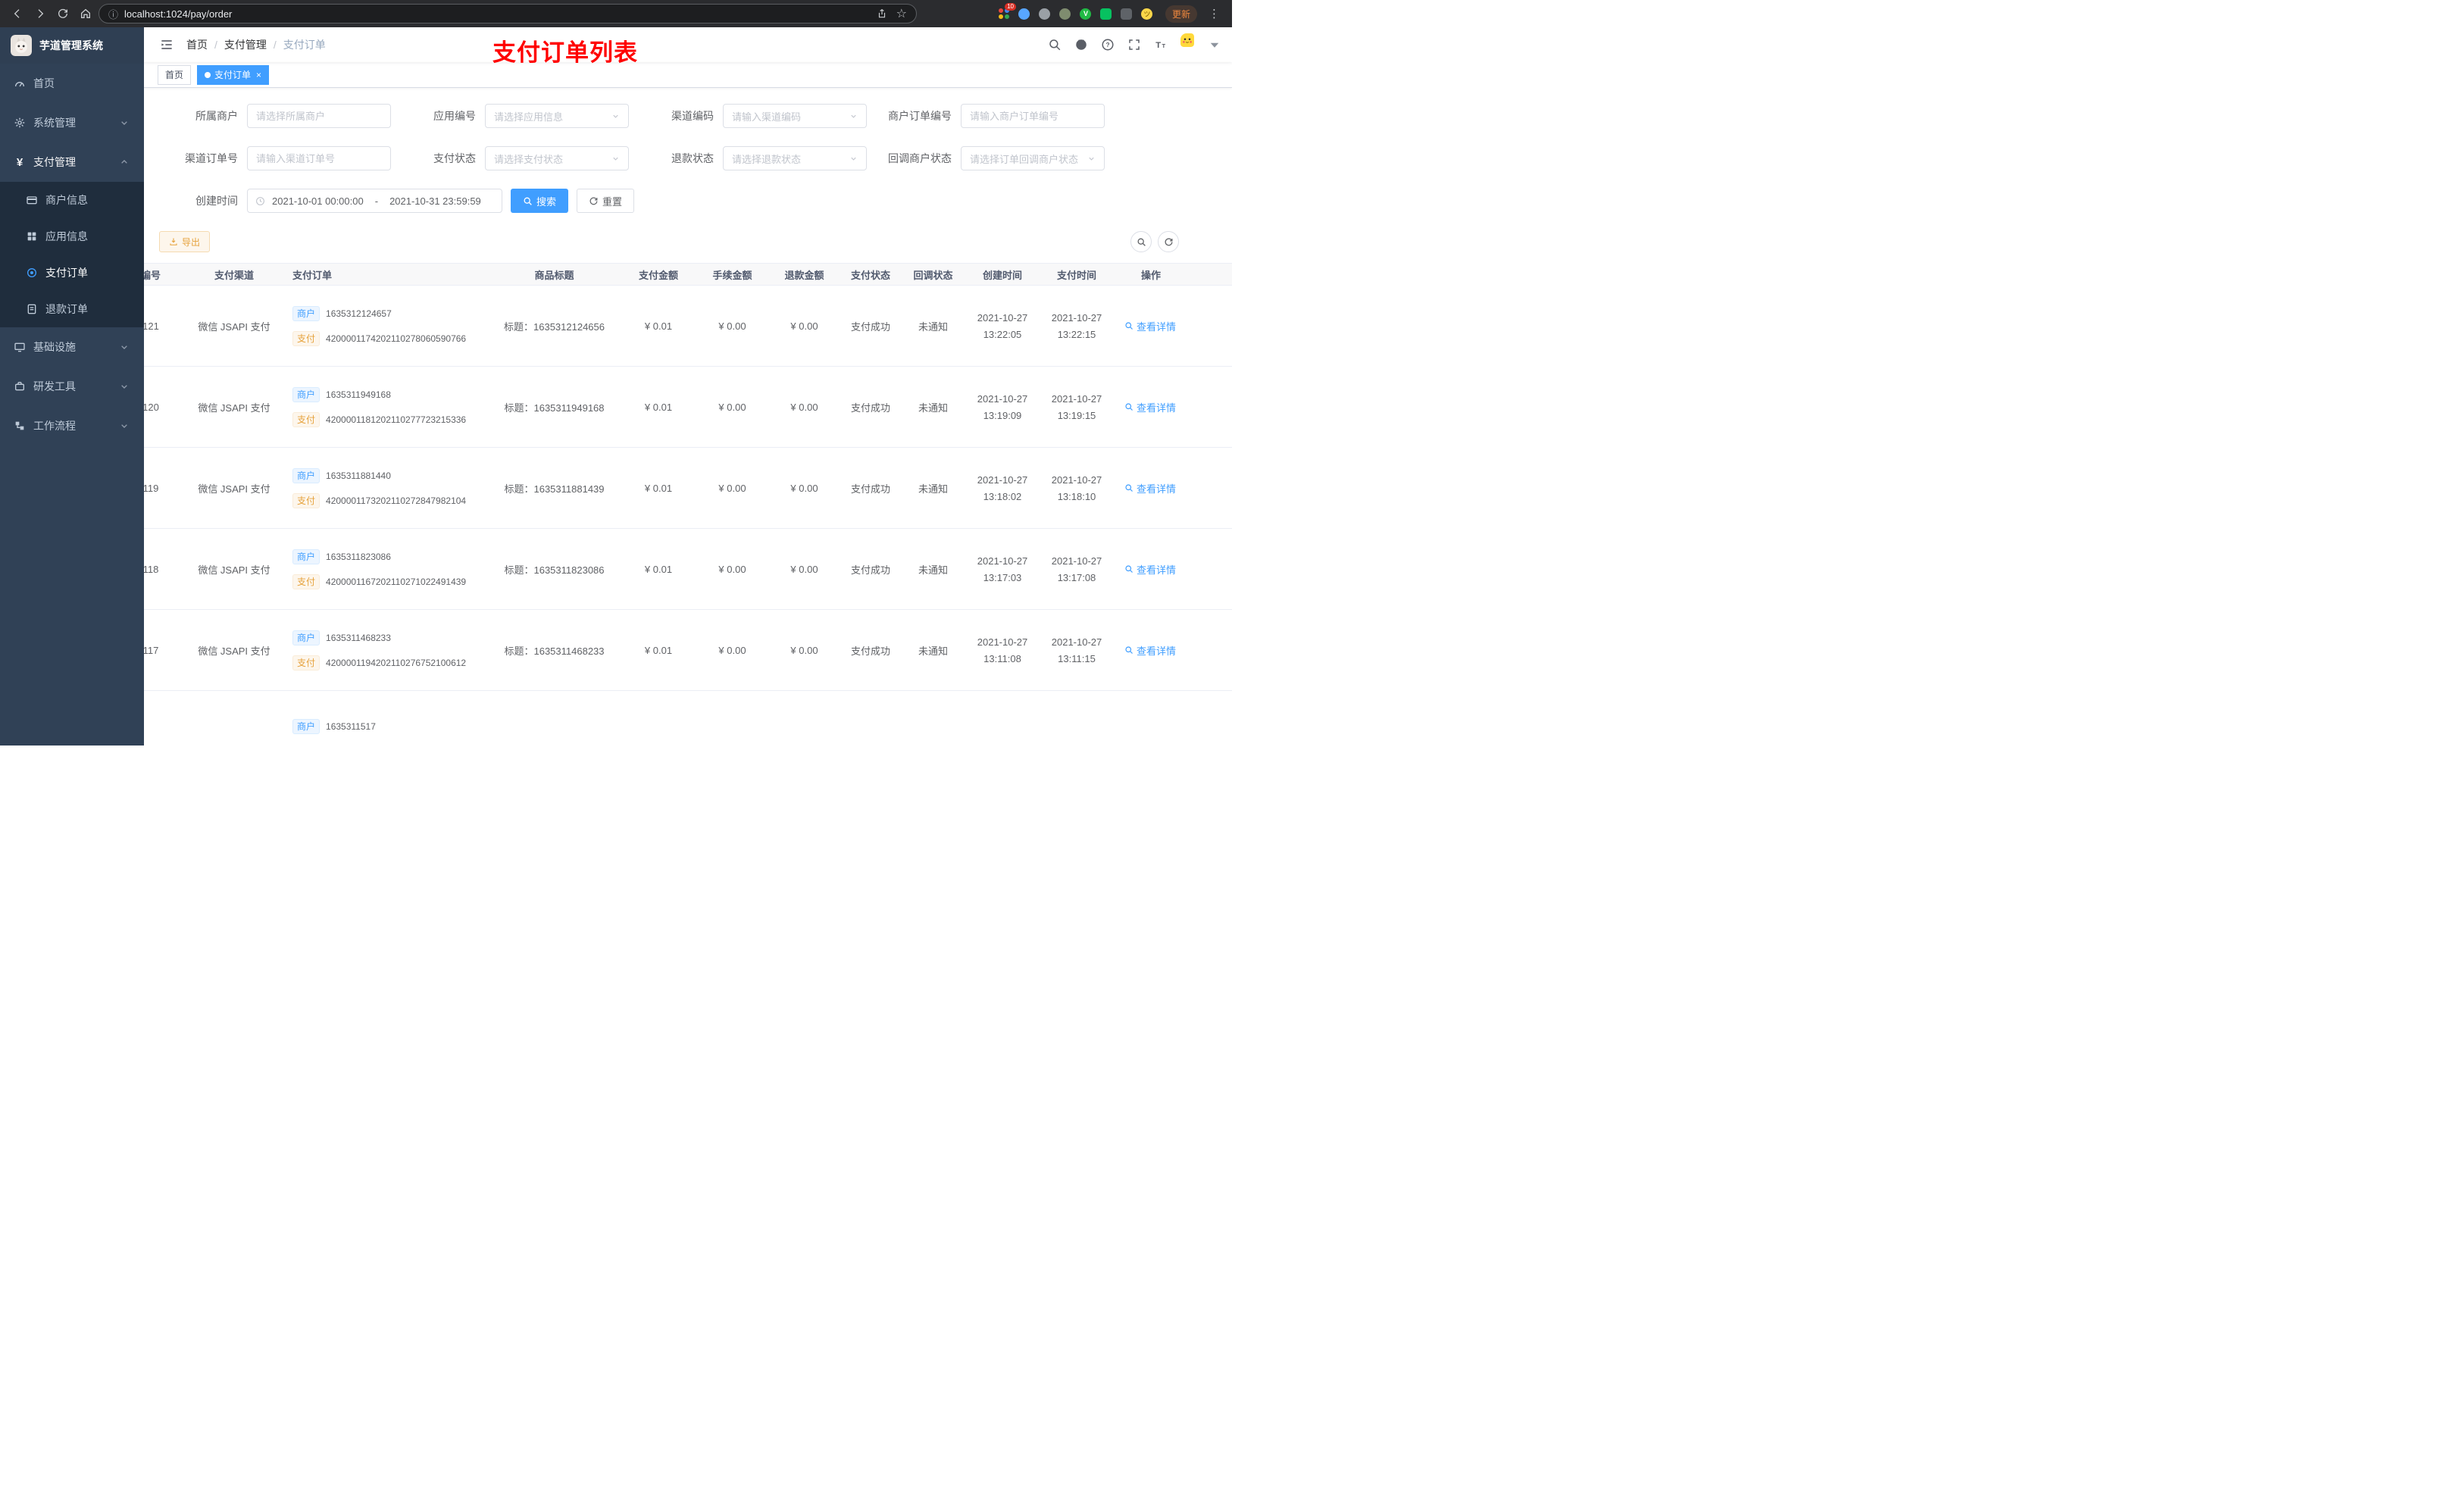  I want to click on breadcrumb: 首页 / 支付管理 / 支付订单, so click(256, 44).